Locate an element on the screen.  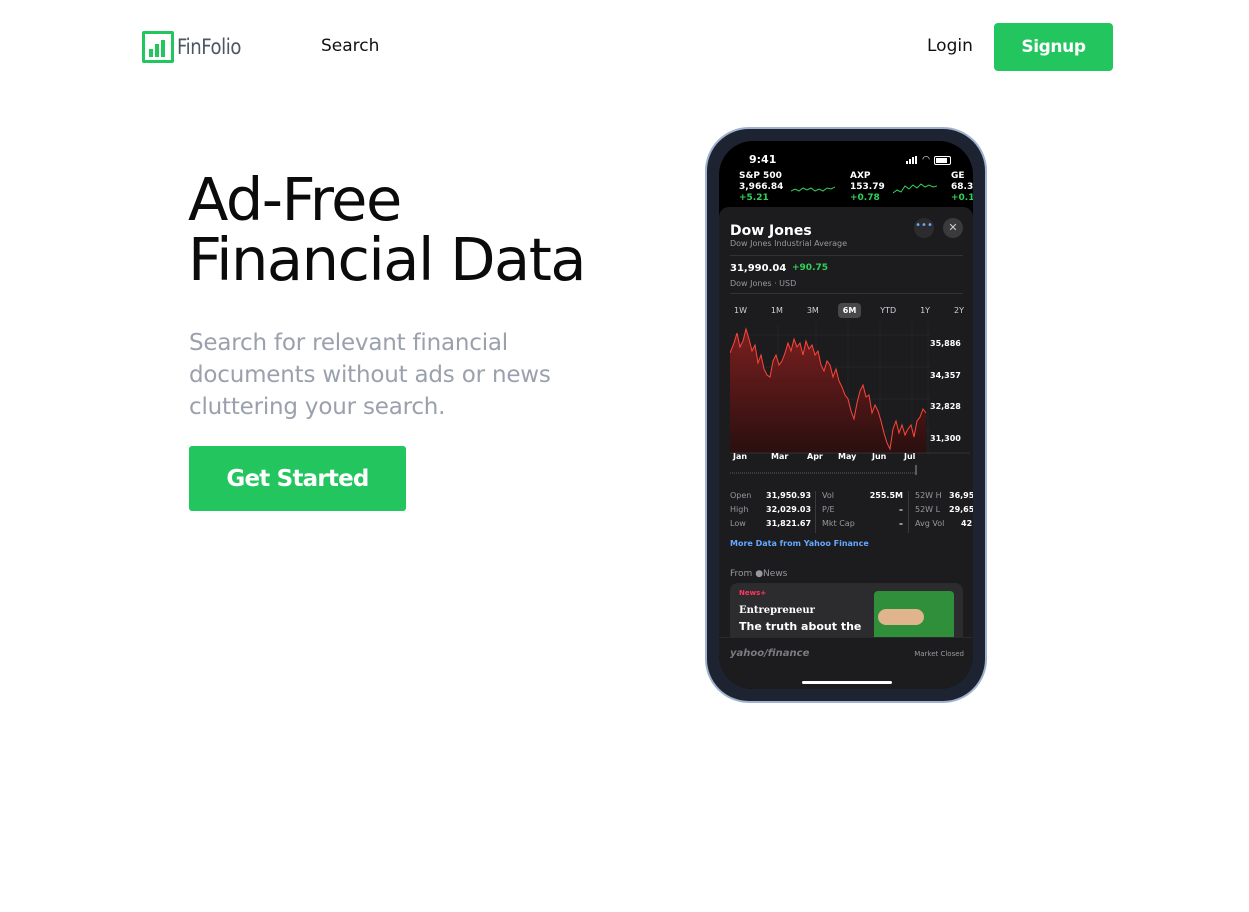
range-ytd: YTD is located at coordinates (888, 310).